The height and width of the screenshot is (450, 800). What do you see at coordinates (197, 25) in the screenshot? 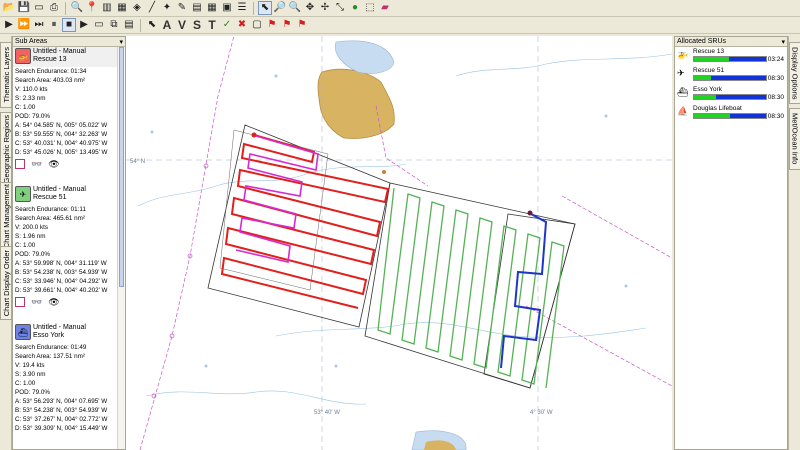
I see `tool-s-button: S` at bounding box center [197, 25].